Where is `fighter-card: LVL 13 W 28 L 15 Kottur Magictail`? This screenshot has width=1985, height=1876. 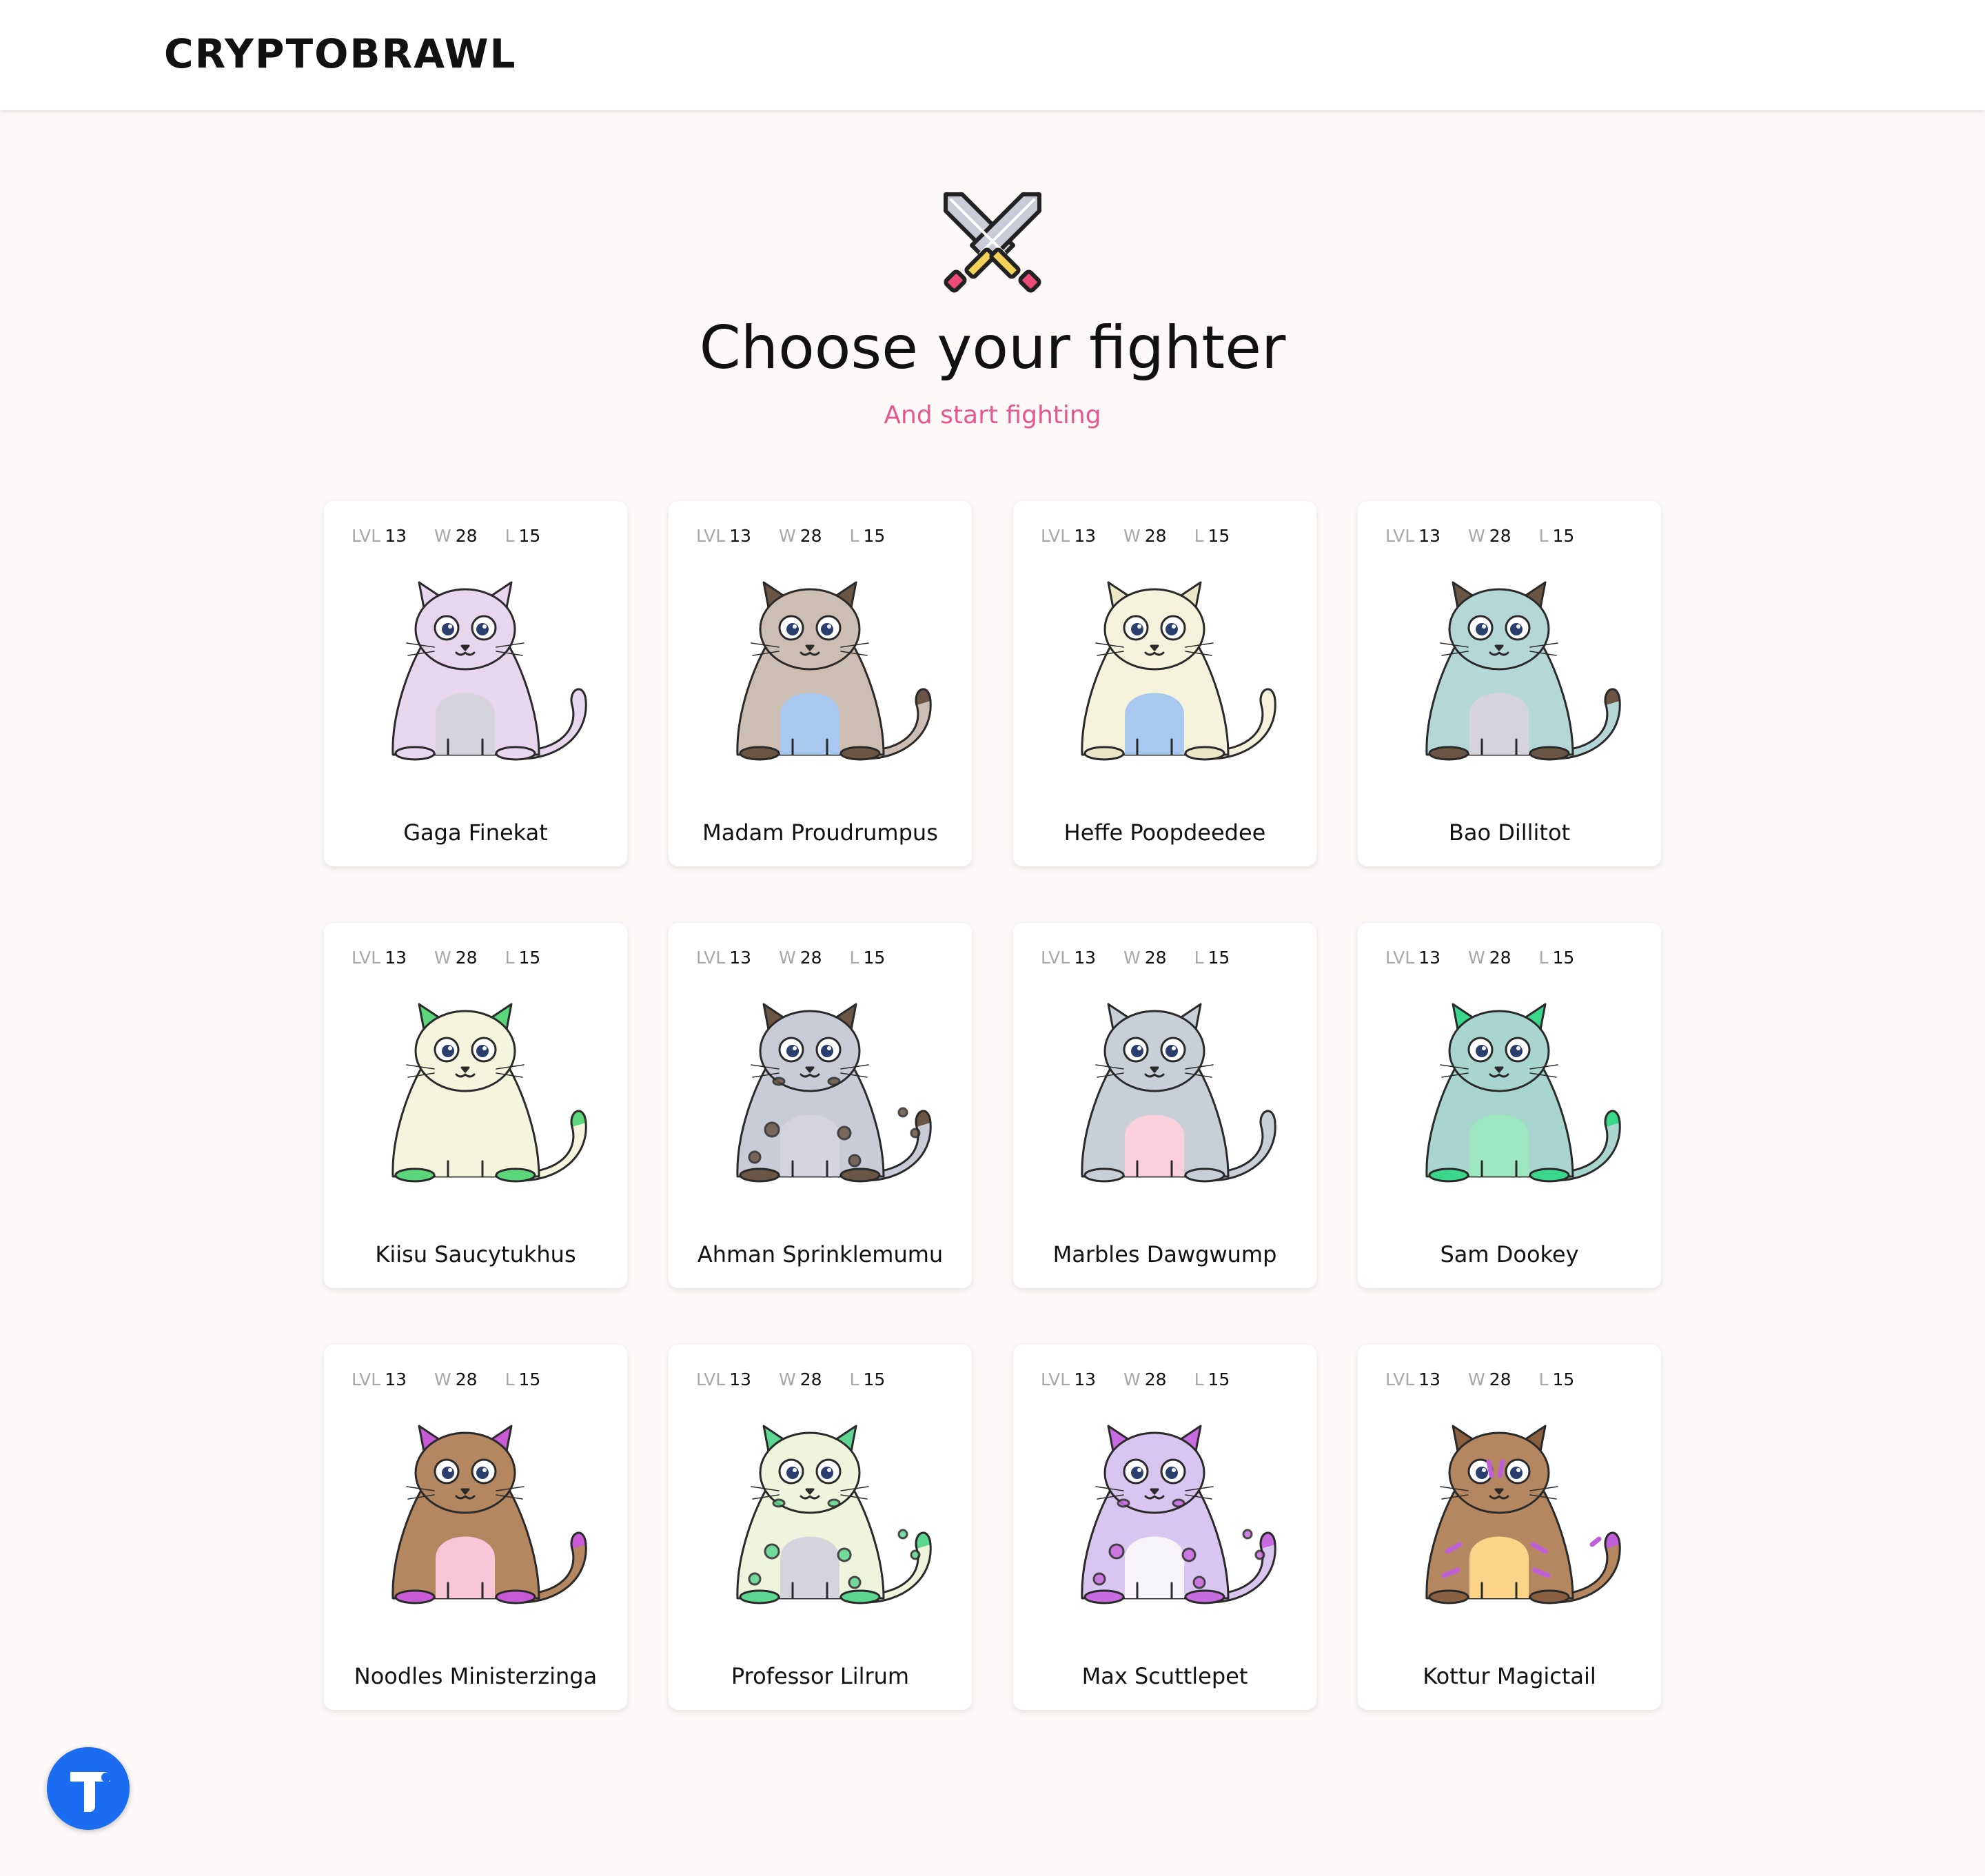 fighter-card: LVL 13 W 28 L 15 Kottur Magictail is located at coordinates (1509, 1527).